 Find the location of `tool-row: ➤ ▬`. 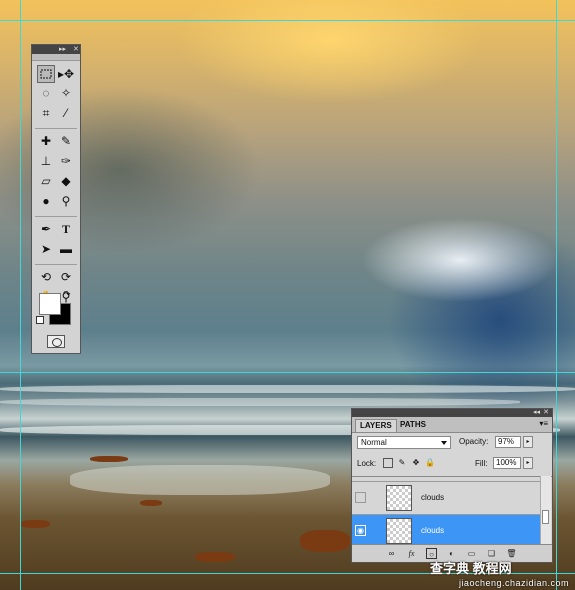

tool-row: ➤ ▬ is located at coordinates (56, 250).